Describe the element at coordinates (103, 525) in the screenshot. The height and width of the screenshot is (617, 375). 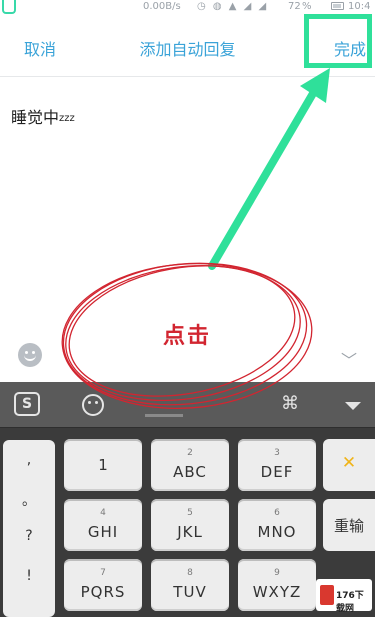
I see `key-4-ghi: 4 GHI` at that location.